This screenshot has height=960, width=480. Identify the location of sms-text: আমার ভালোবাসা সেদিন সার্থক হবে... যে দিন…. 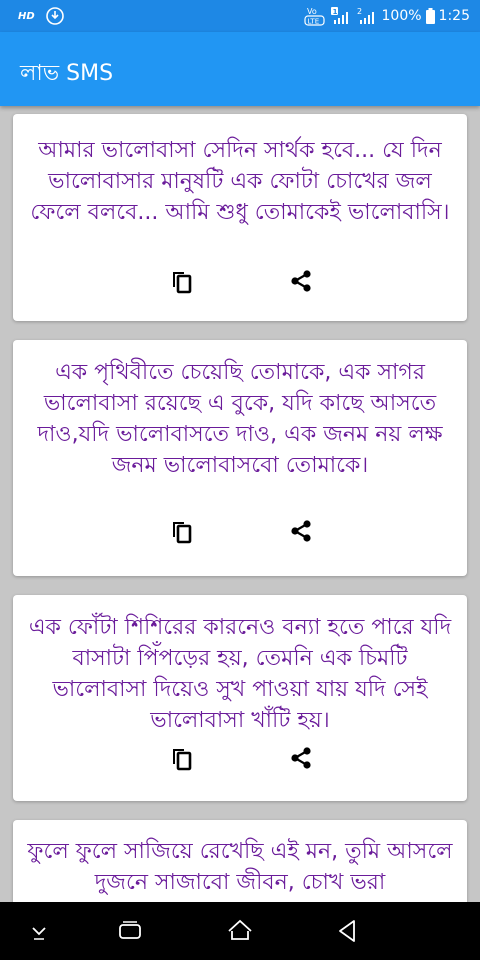
(240, 181).